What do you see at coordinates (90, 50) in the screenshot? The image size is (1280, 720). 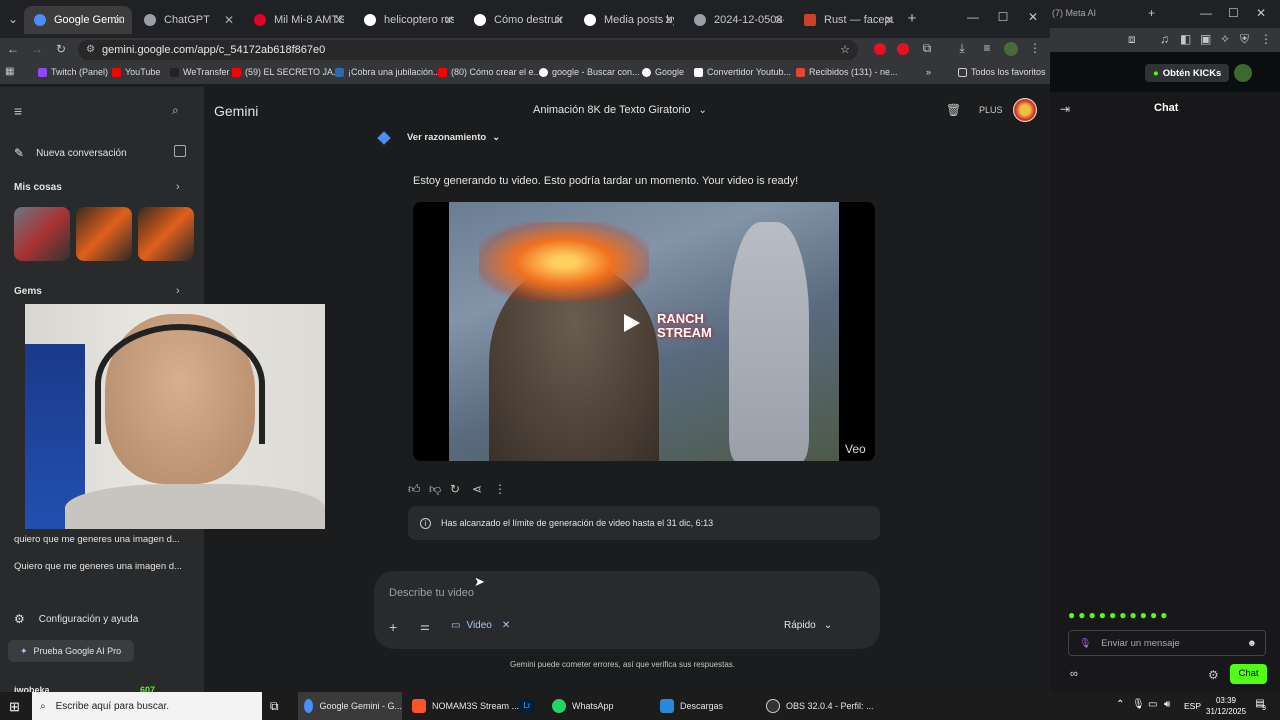 I see `site-info-icon: ⚙` at bounding box center [90, 50].